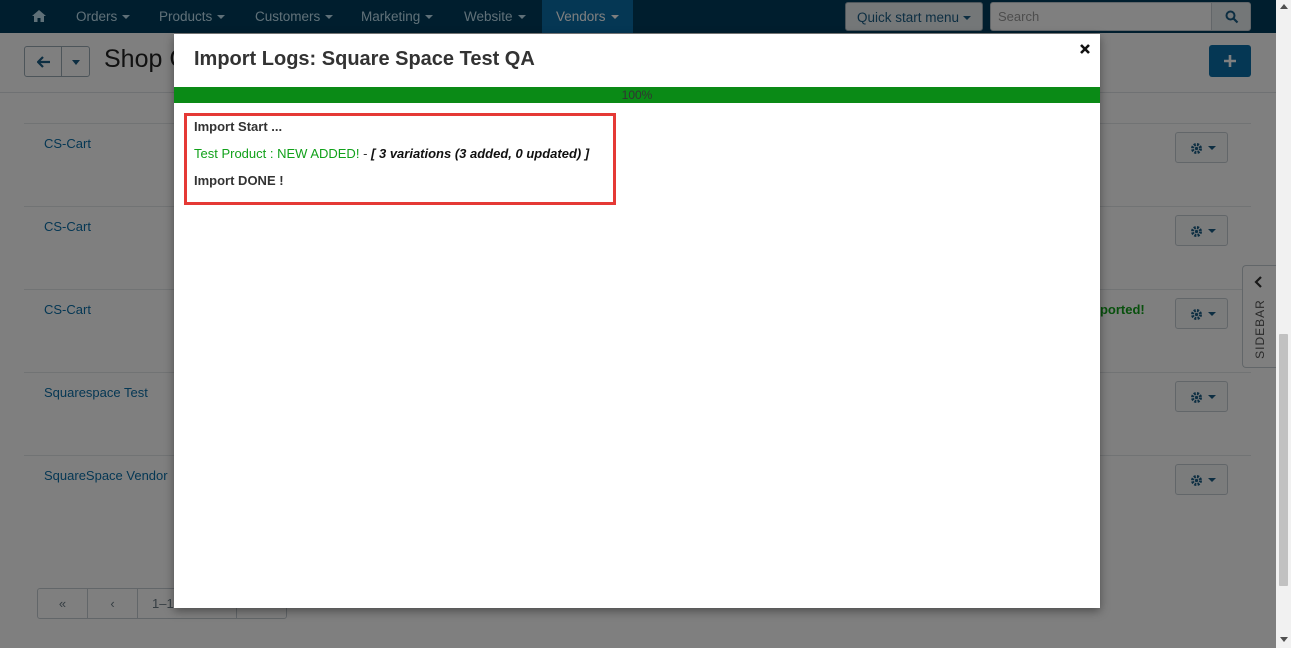 The height and width of the screenshot is (648, 1291). What do you see at coordinates (1283, 324) in the screenshot?
I see `page-scrollbar` at bounding box center [1283, 324].